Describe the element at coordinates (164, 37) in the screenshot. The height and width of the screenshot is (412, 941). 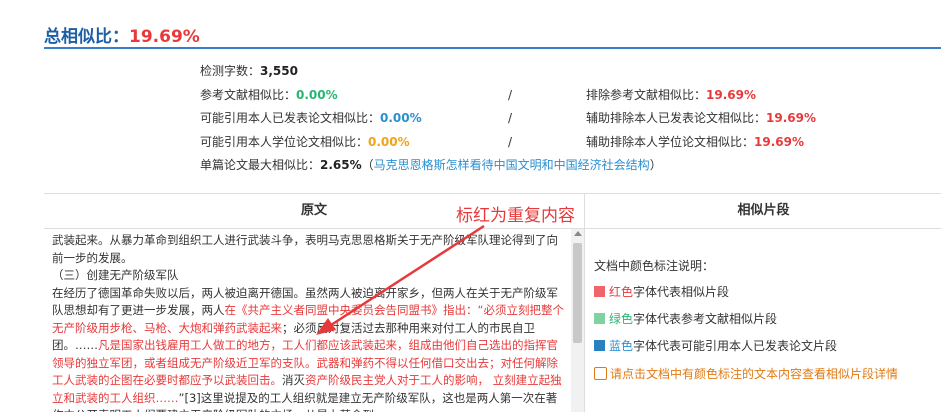
I see `total-similarity-value: 19.69%` at that location.